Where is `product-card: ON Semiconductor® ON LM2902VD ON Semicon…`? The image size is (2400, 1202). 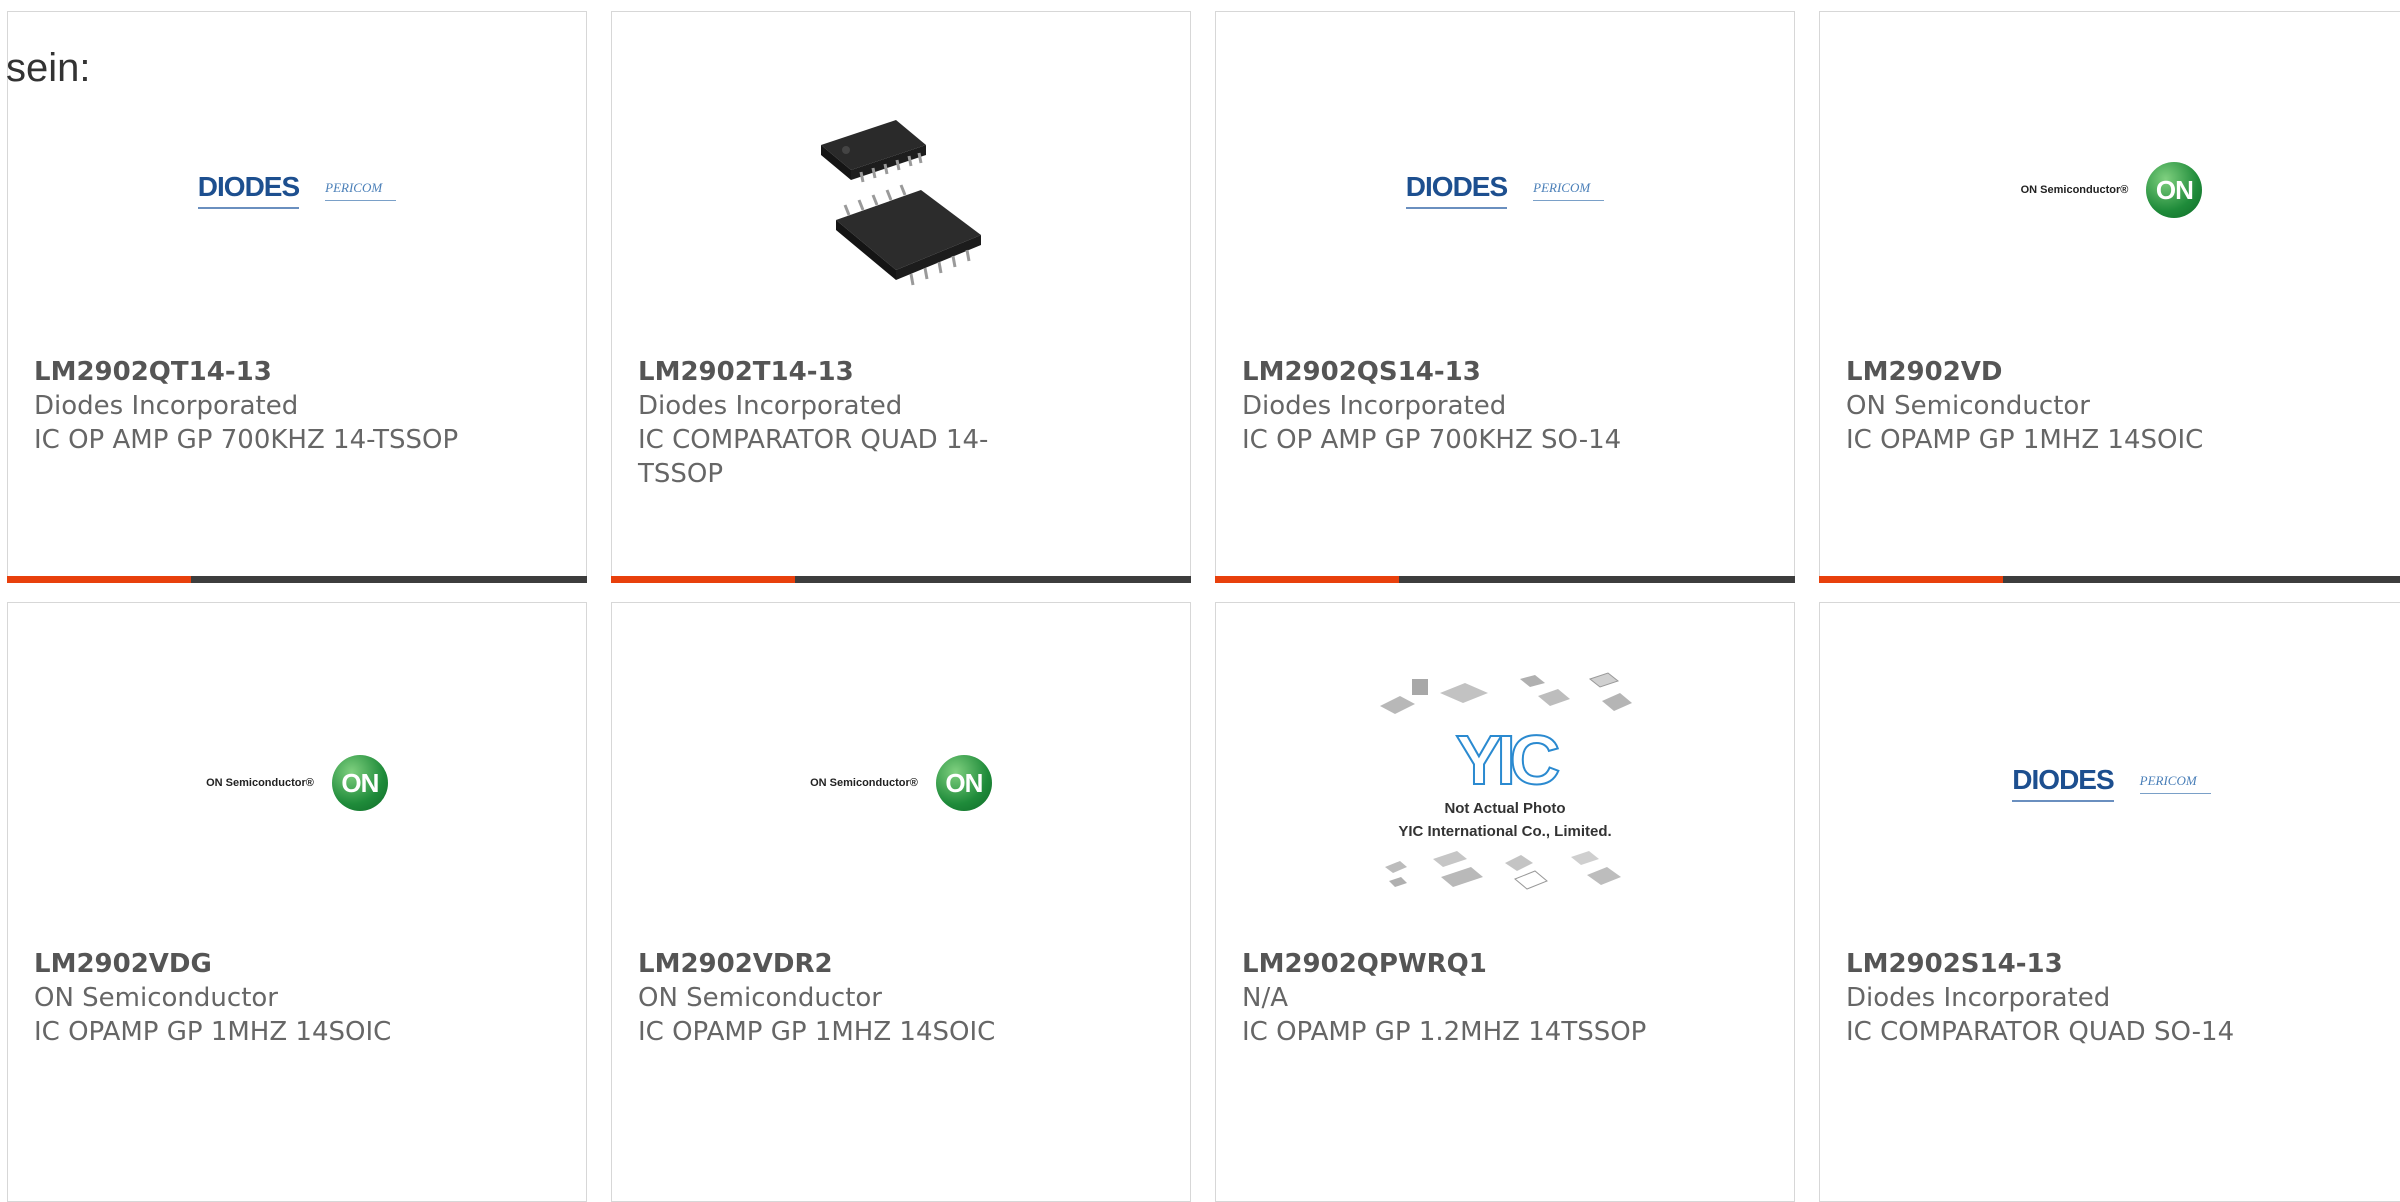 product-card: ON Semiconductor® ON LM2902VD ON Semicon… is located at coordinates (2109, 297).